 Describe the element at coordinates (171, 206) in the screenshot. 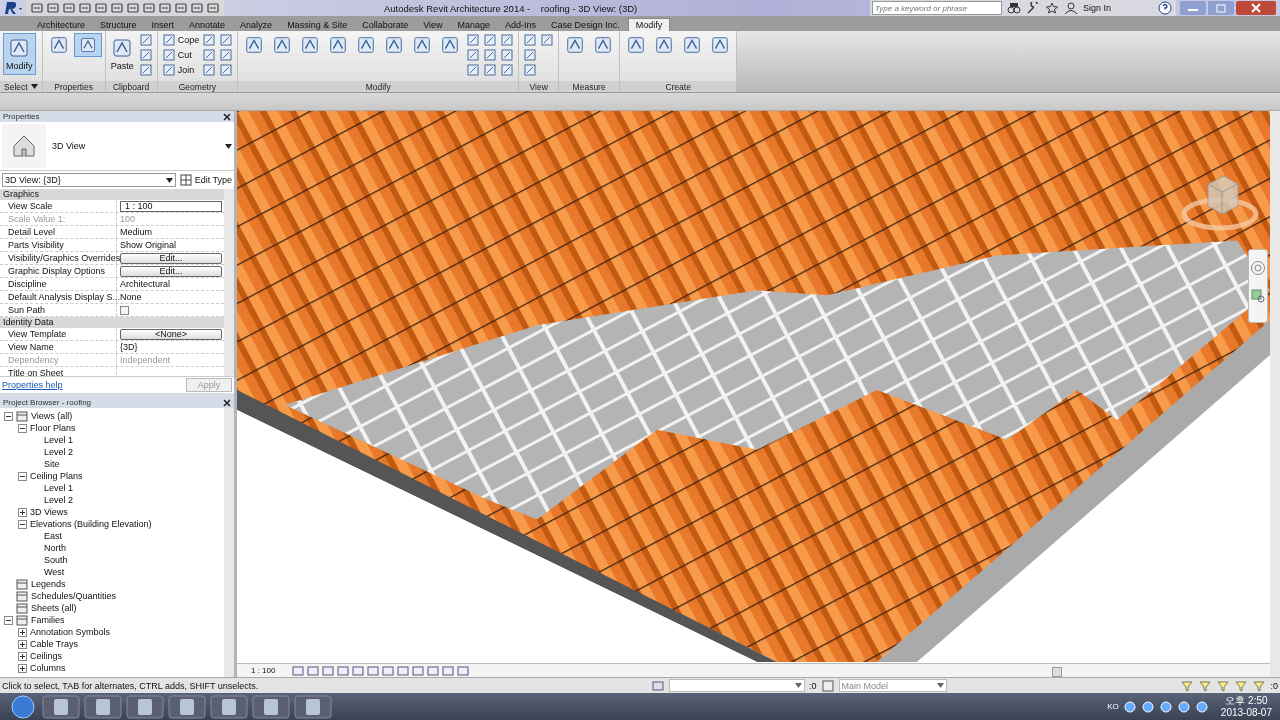

I see `value-field: 1 : 100` at that location.